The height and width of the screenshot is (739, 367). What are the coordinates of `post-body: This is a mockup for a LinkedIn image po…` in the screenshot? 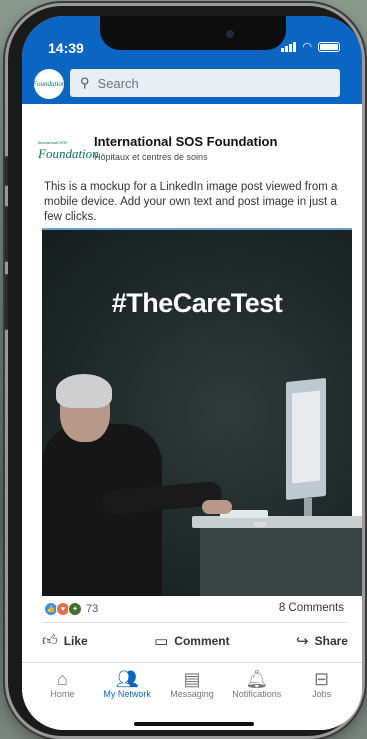 It's located at (191, 202).